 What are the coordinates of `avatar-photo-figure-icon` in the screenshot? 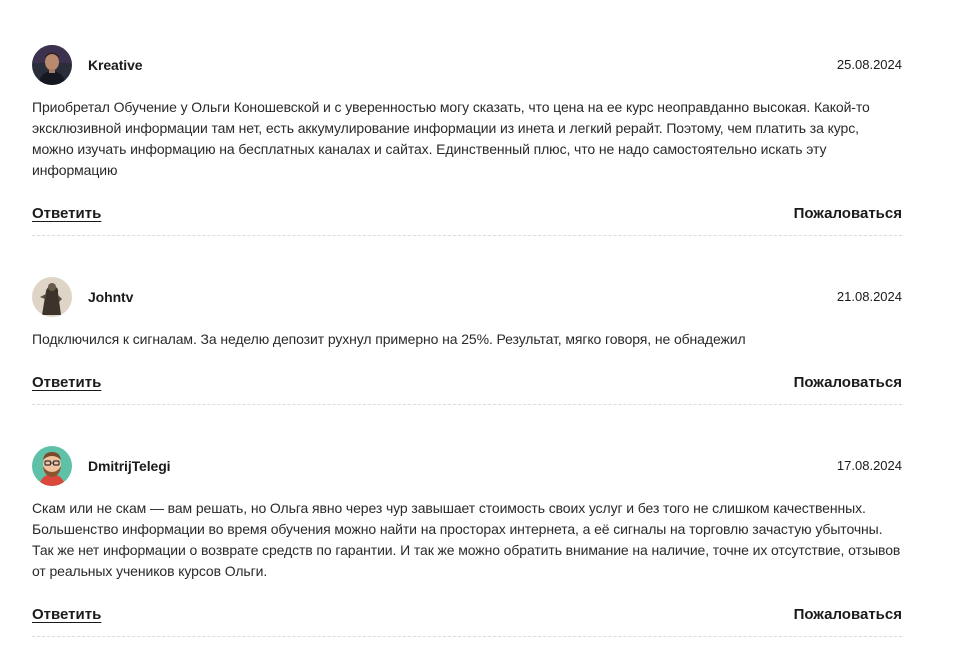 It's located at (52, 297).